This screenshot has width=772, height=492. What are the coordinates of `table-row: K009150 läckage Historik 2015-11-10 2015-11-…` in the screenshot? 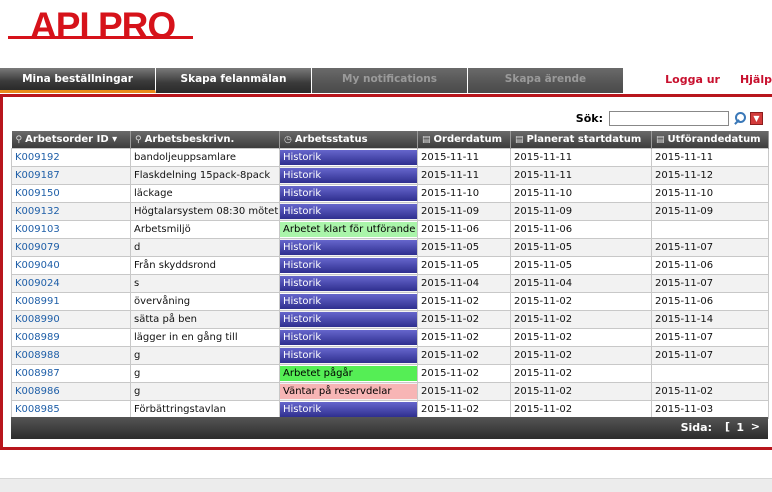 It's located at (390, 193).